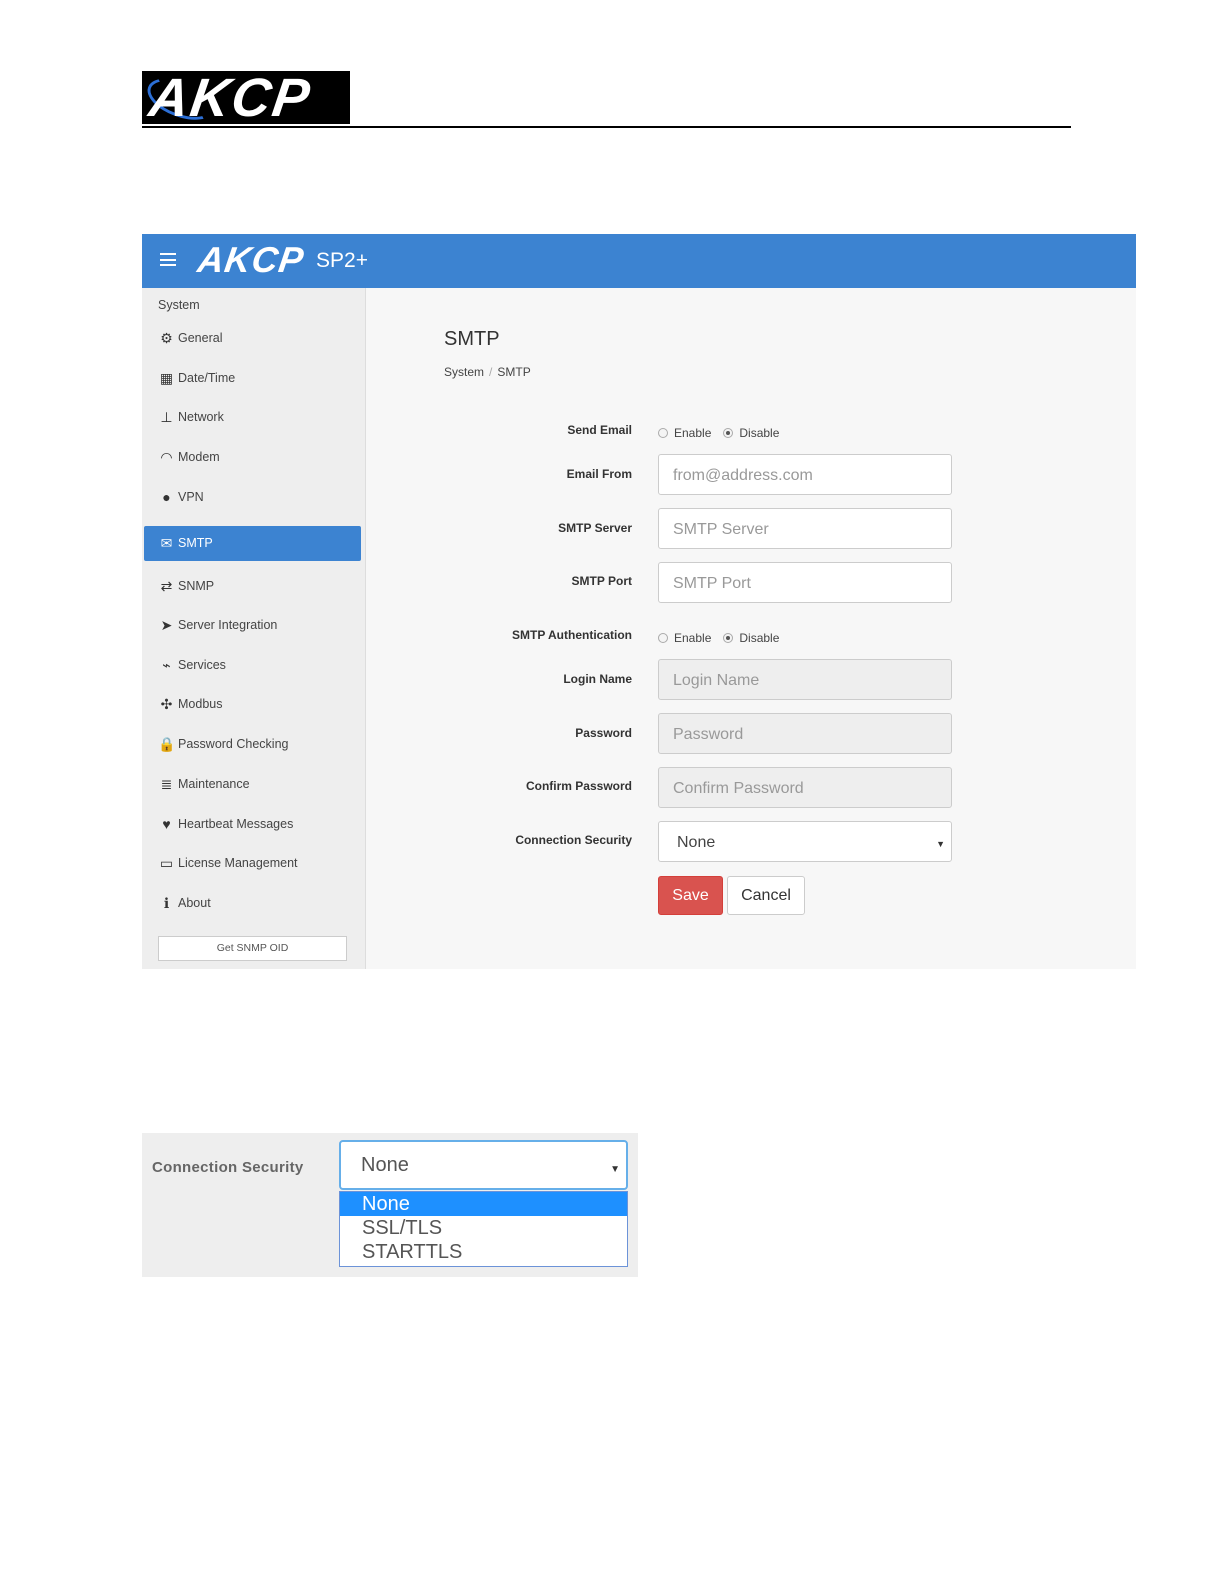  I want to click on sidebar-item-label: Password Checking, so click(233, 744).